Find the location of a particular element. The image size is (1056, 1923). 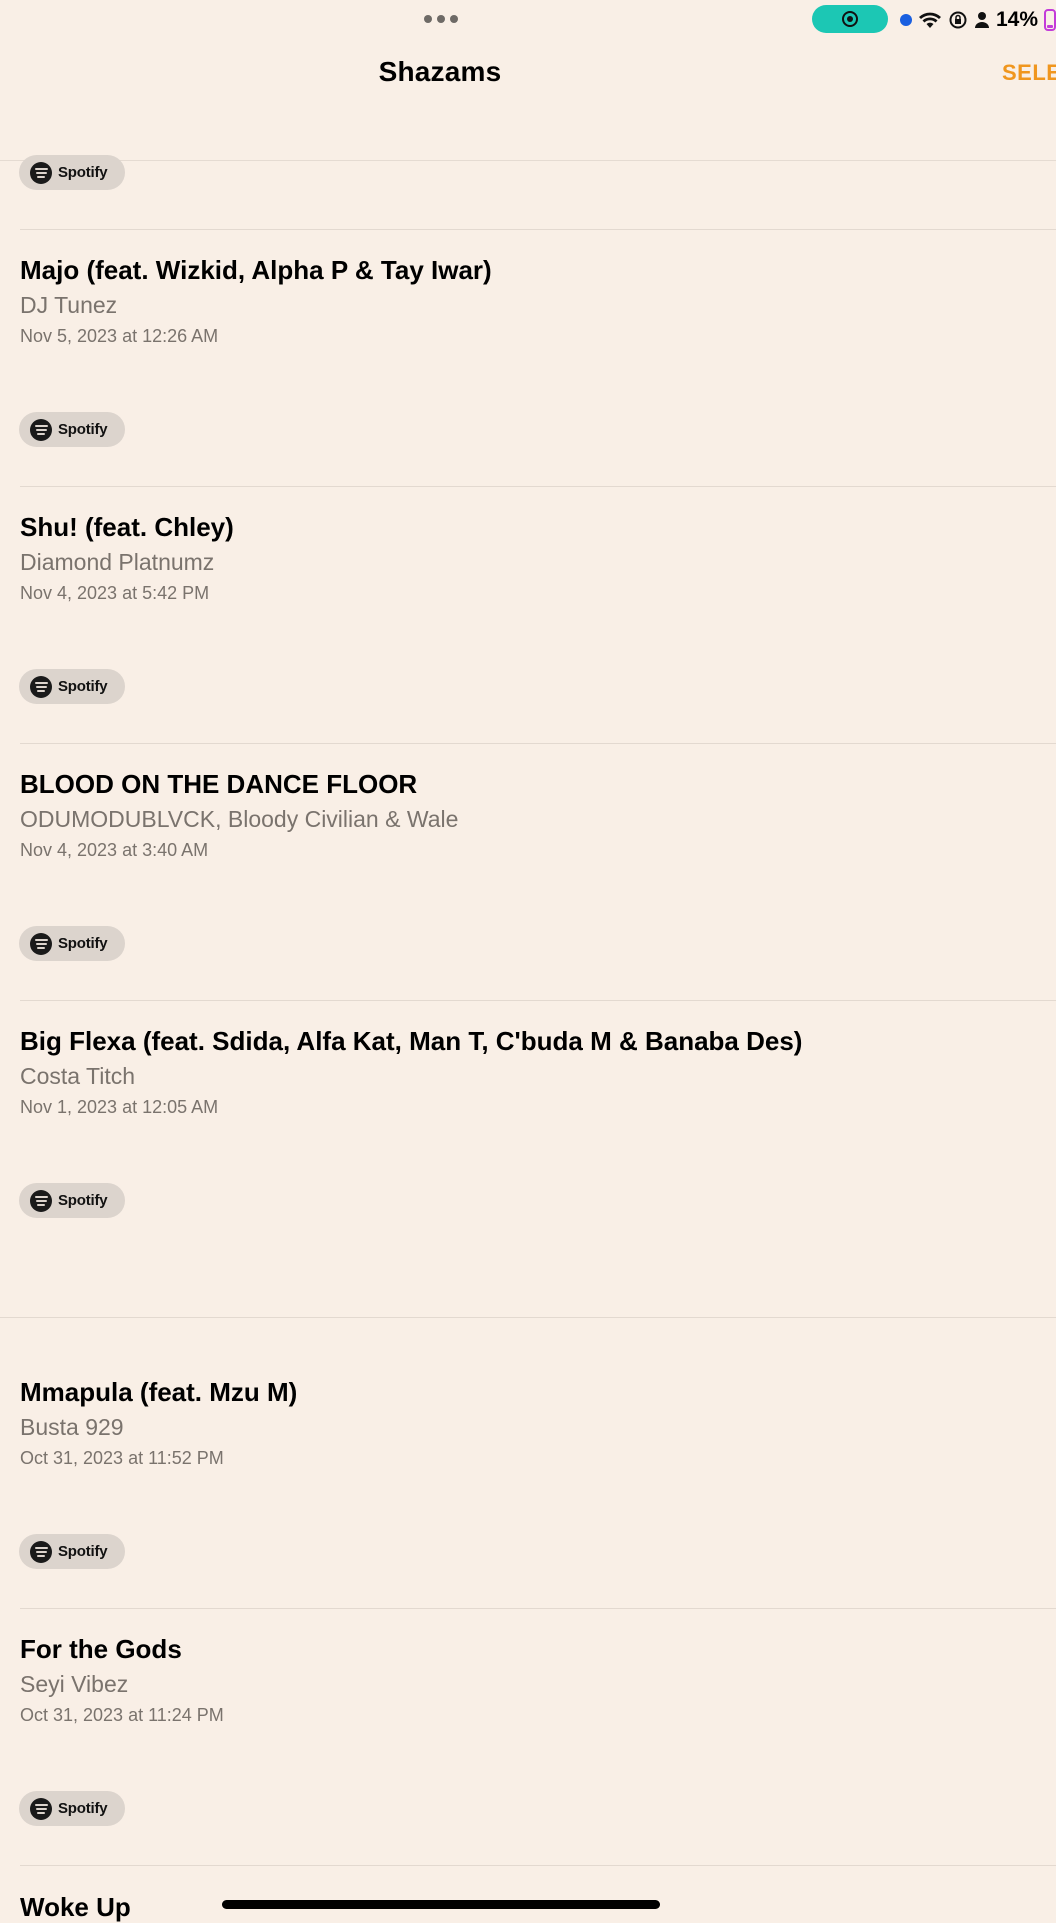

status-bar: 14% is located at coordinates (528, 20).